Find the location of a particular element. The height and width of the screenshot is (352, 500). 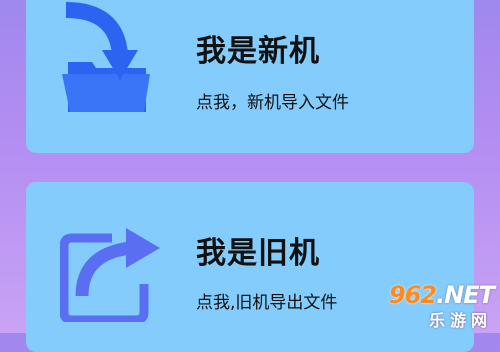

import-folder-icon is located at coordinates (106, 57).